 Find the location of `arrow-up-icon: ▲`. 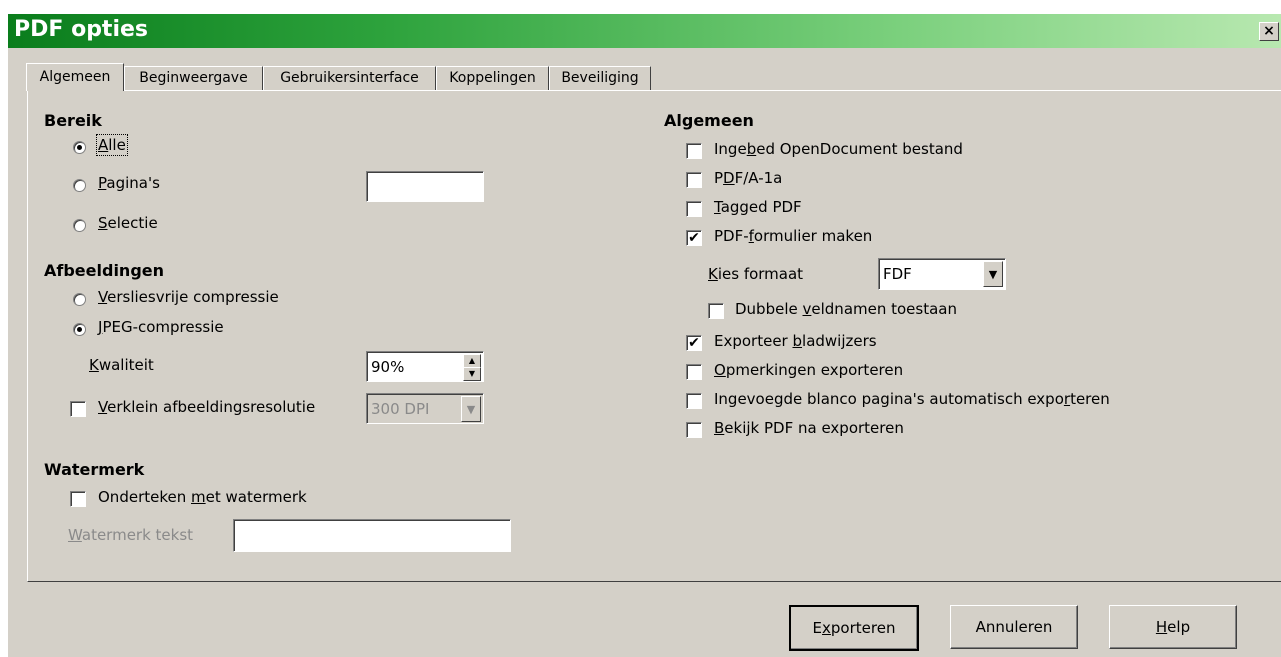

arrow-up-icon: ▲ is located at coordinates (472, 360).